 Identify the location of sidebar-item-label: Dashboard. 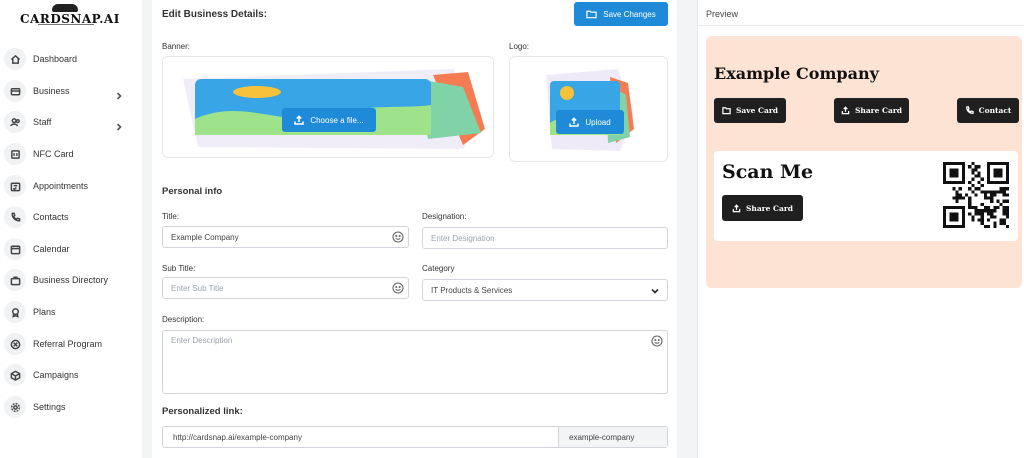
(55, 59).